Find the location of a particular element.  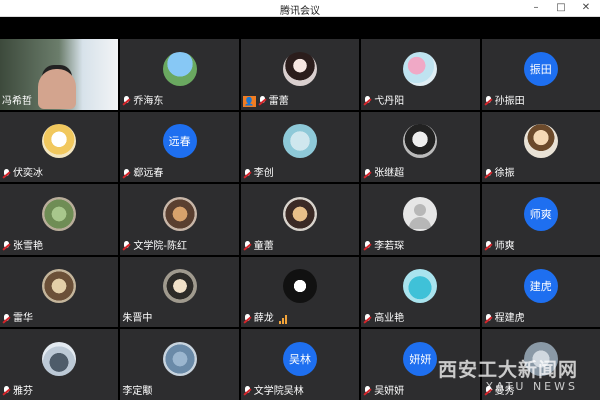

participant-tile: 徐振 is located at coordinates (540, 147).